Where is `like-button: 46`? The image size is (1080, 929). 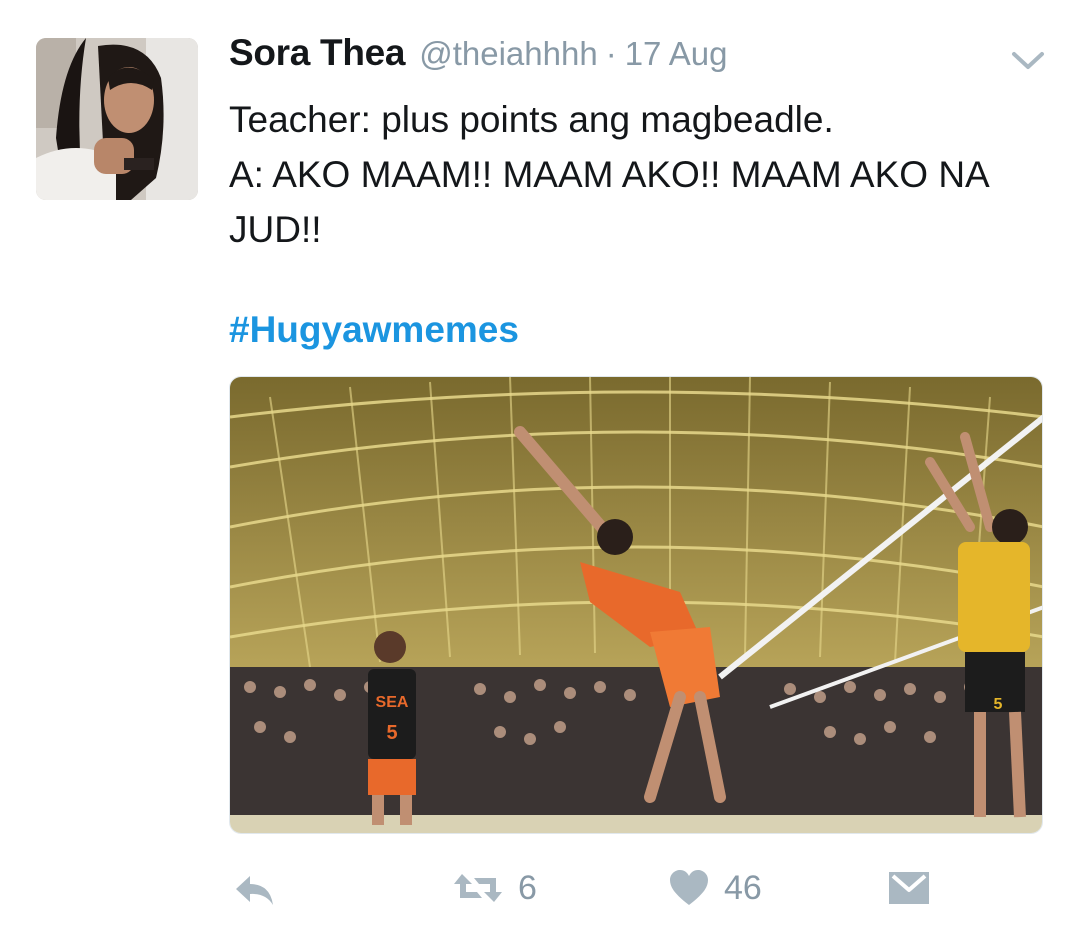 like-button: 46 is located at coordinates (715, 888).